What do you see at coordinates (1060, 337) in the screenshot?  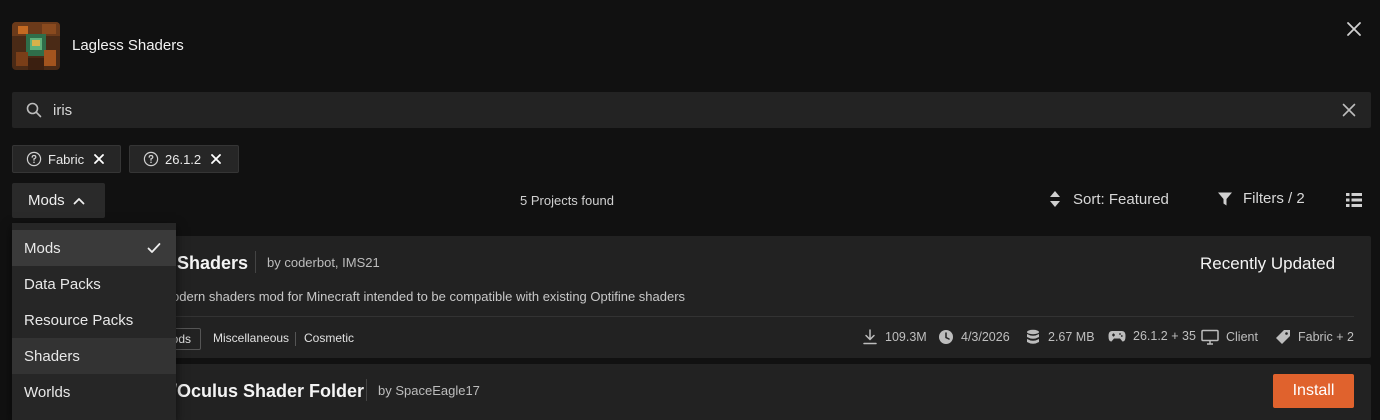 I see `size-stat: 2.67 MB` at bounding box center [1060, 337].